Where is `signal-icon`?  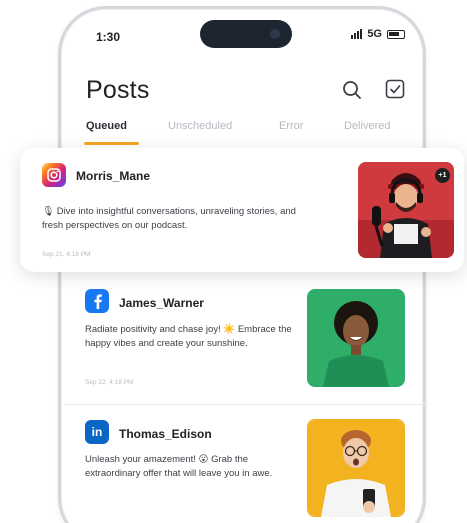 signal-icon is located at coordinates (357, 34).